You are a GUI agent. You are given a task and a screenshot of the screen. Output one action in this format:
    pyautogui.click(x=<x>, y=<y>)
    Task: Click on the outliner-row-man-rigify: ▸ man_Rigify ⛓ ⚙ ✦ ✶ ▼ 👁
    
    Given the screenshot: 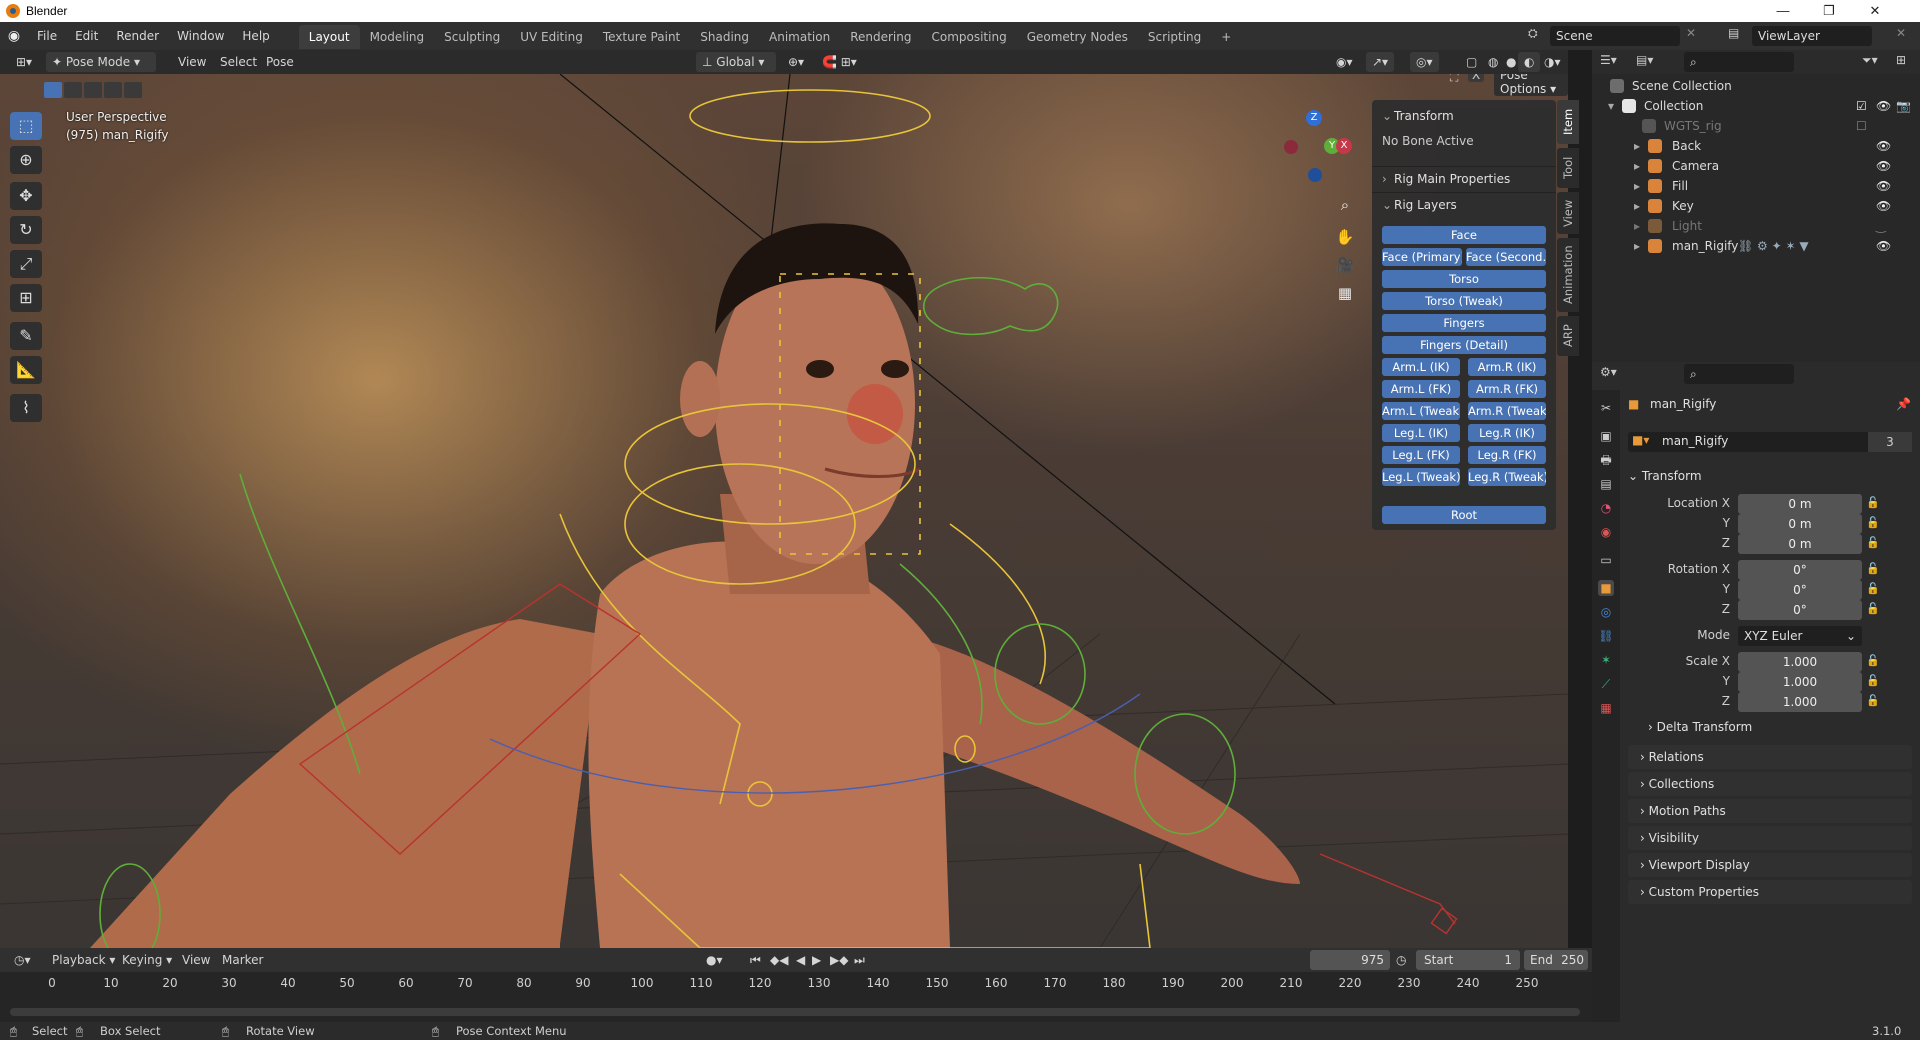 What is the action you would take?
    pyautogui.click(x=1756, y=246)
    